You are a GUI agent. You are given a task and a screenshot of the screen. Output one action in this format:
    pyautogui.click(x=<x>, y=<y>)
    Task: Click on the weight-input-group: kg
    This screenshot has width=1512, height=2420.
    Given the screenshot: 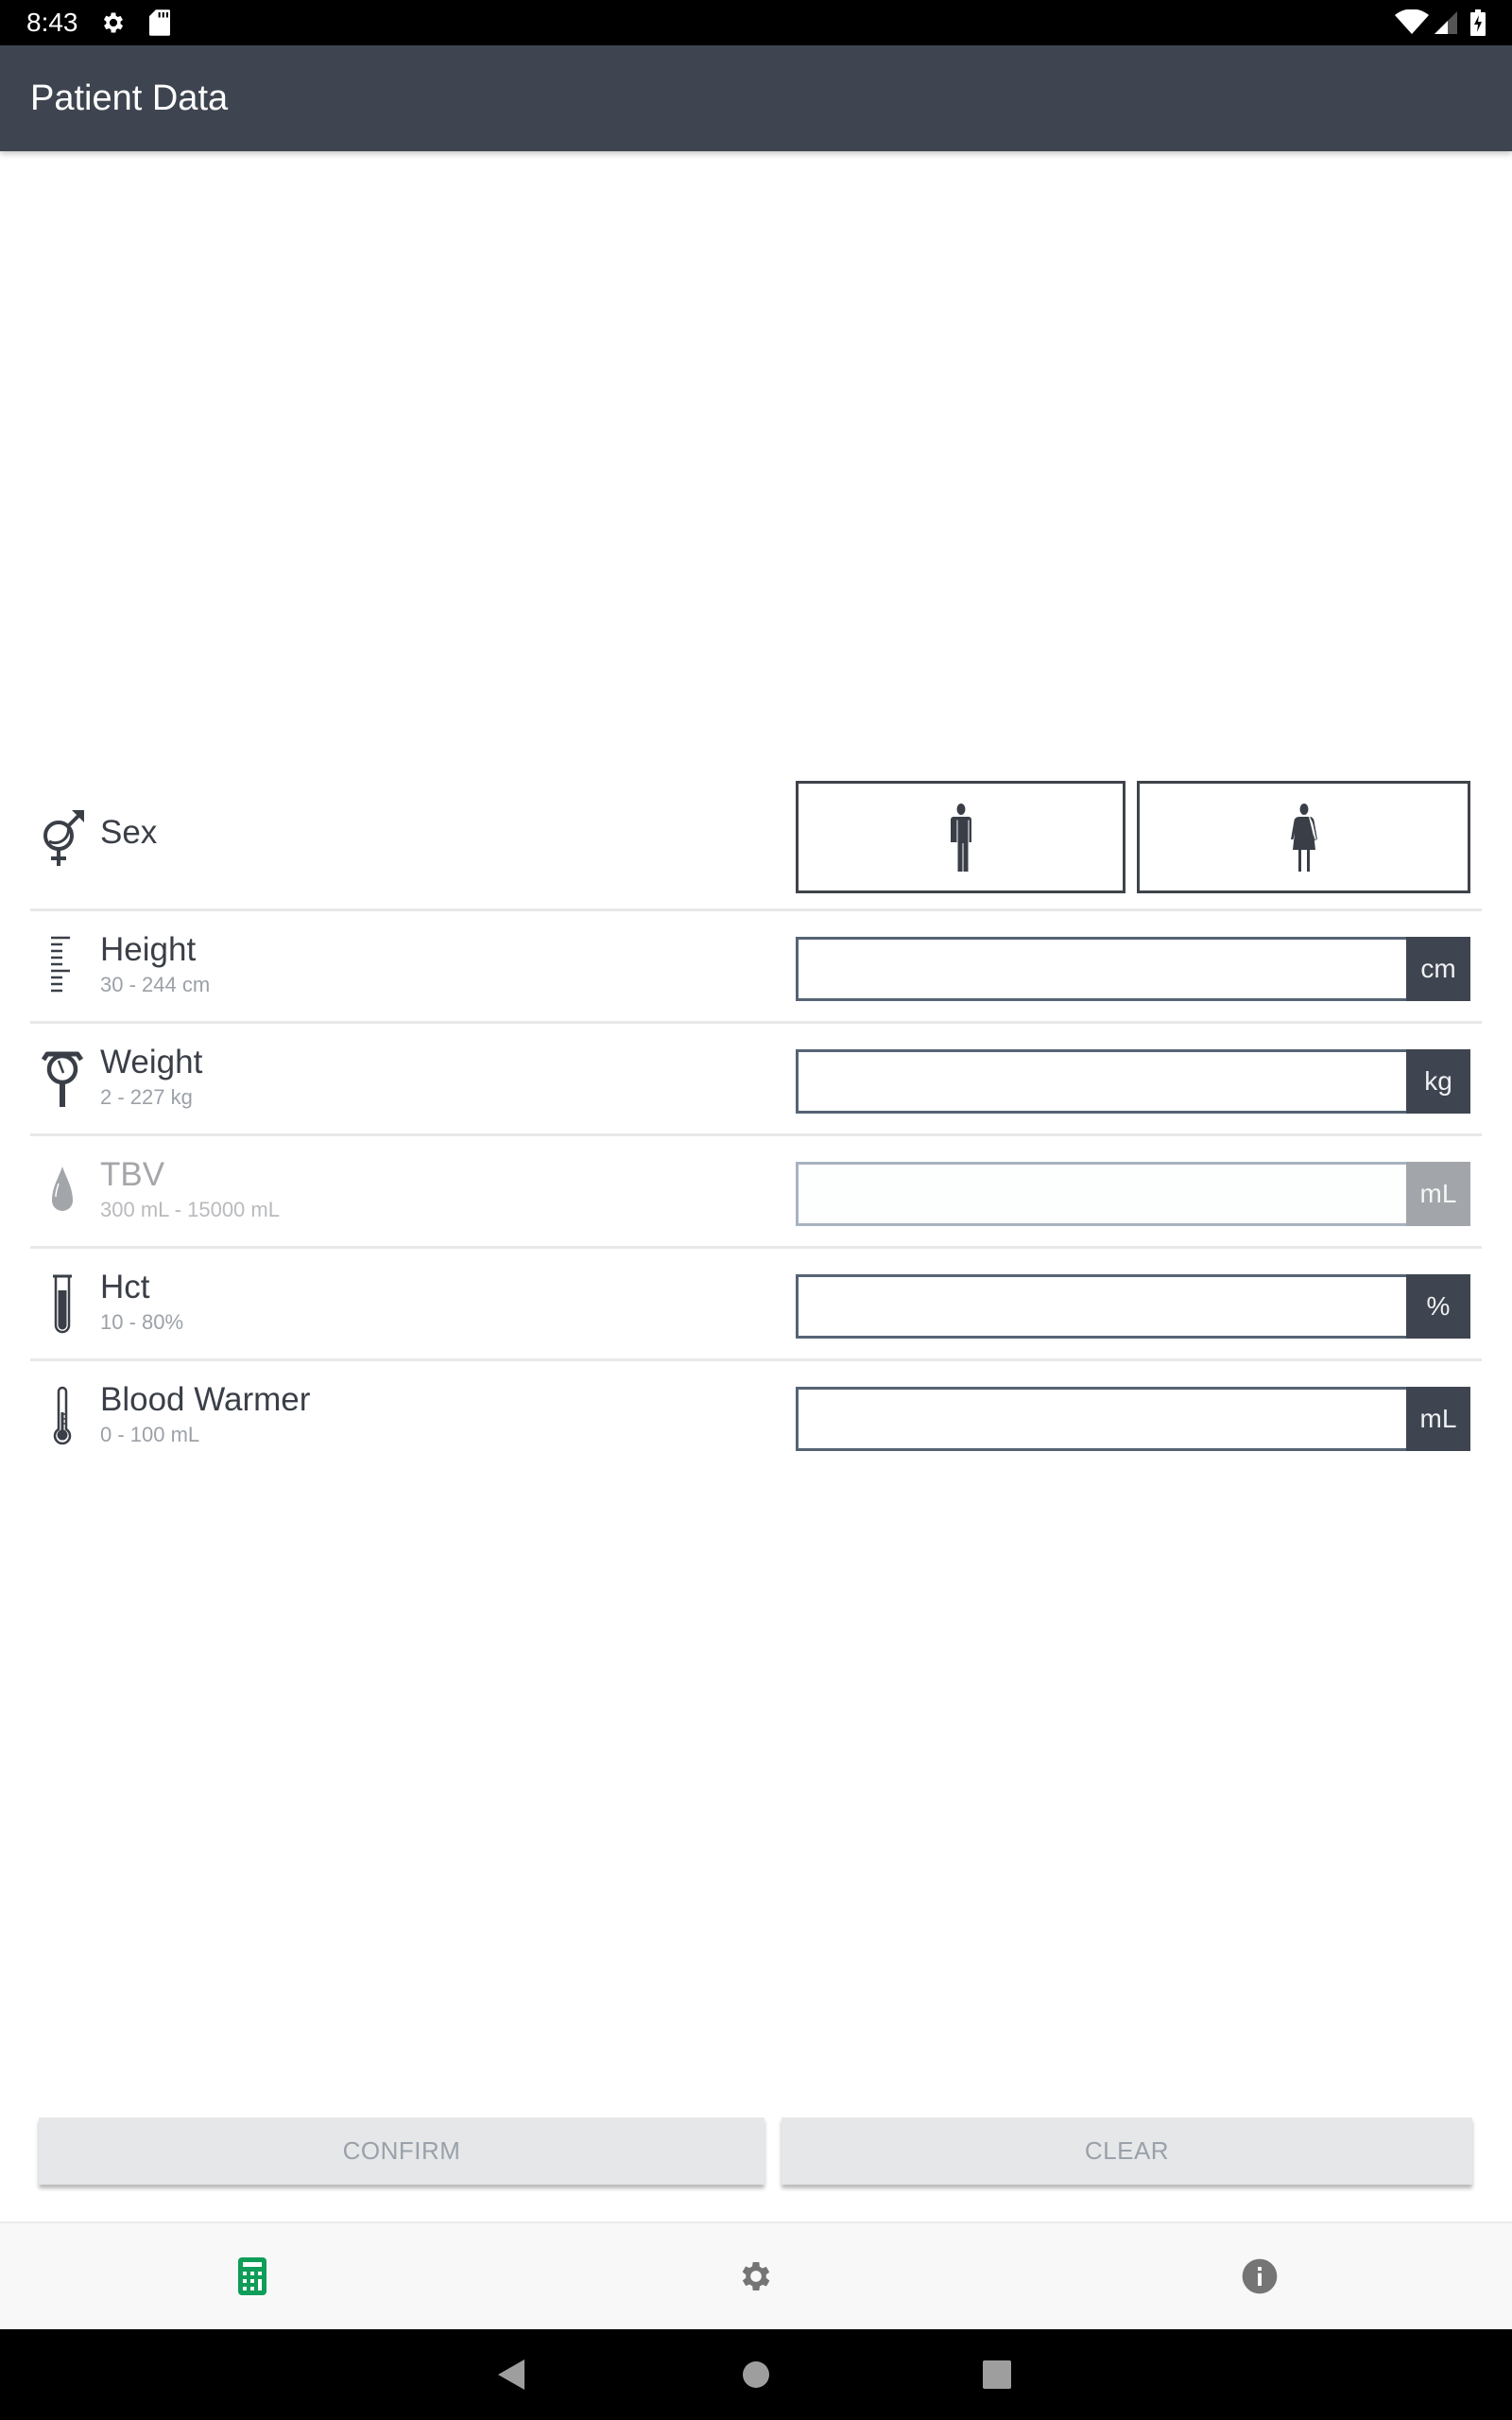 What is the action you would take?
    pyautogui.click(x=1133, y=1082)
    